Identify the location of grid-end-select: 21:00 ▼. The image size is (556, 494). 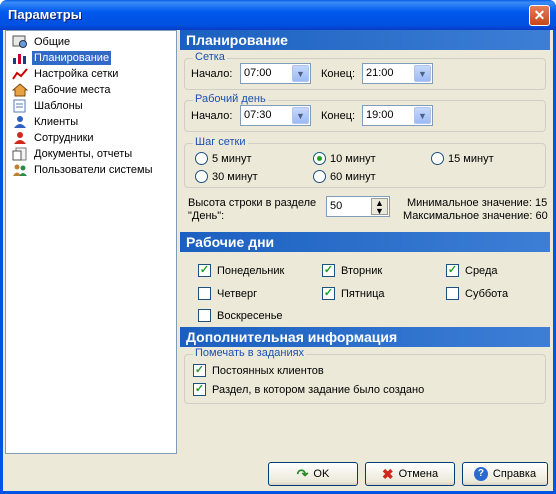
(397, 73).